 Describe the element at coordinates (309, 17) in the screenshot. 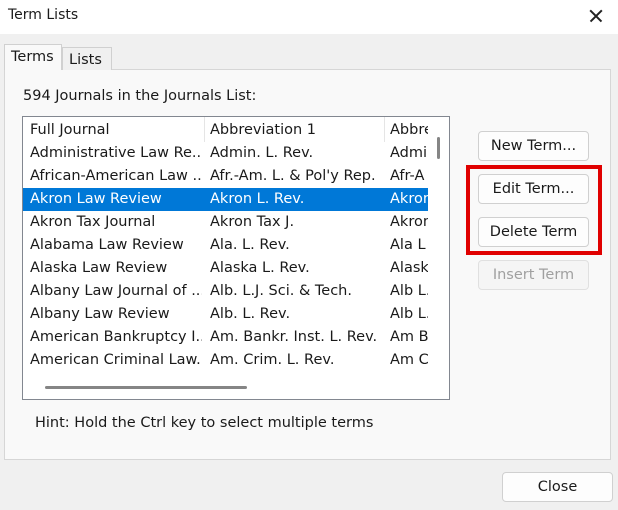

I see `title-bar: Term Lists` at that location.